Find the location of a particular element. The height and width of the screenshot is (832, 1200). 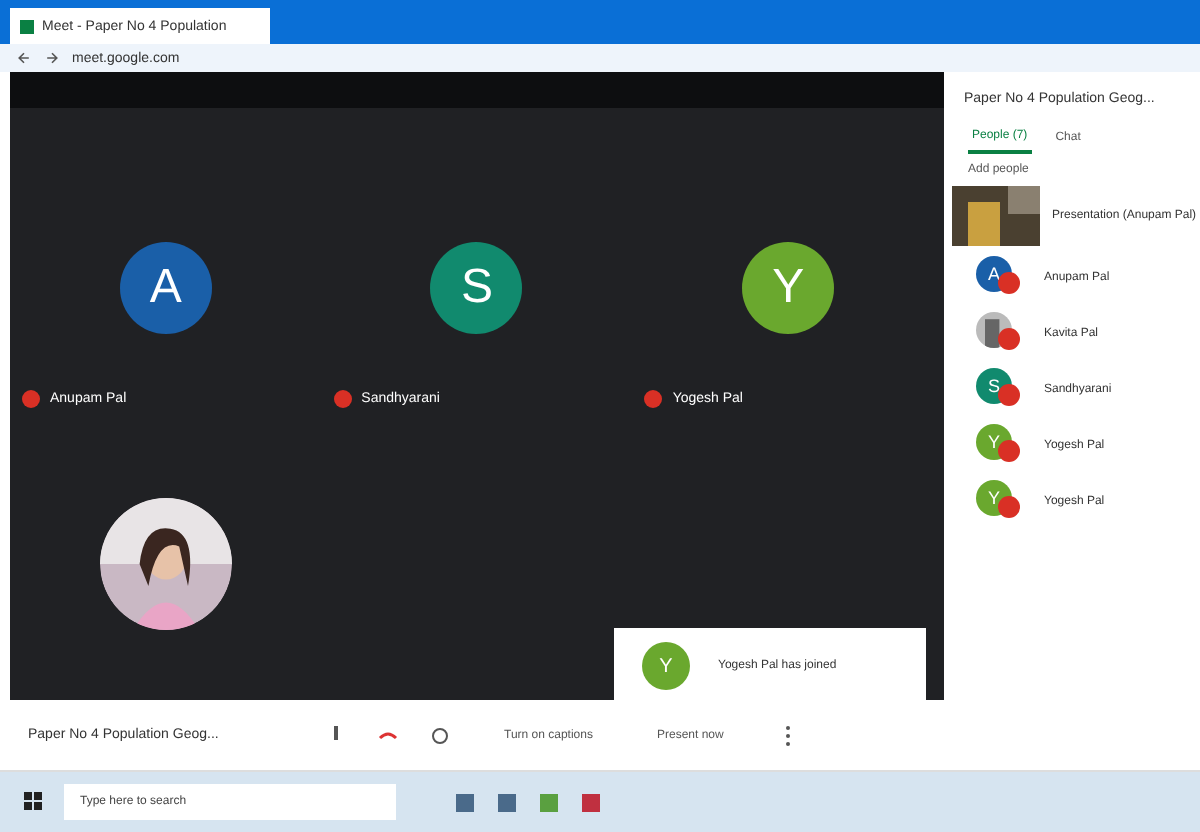

forward-icon is located at coordinates (52, 58).